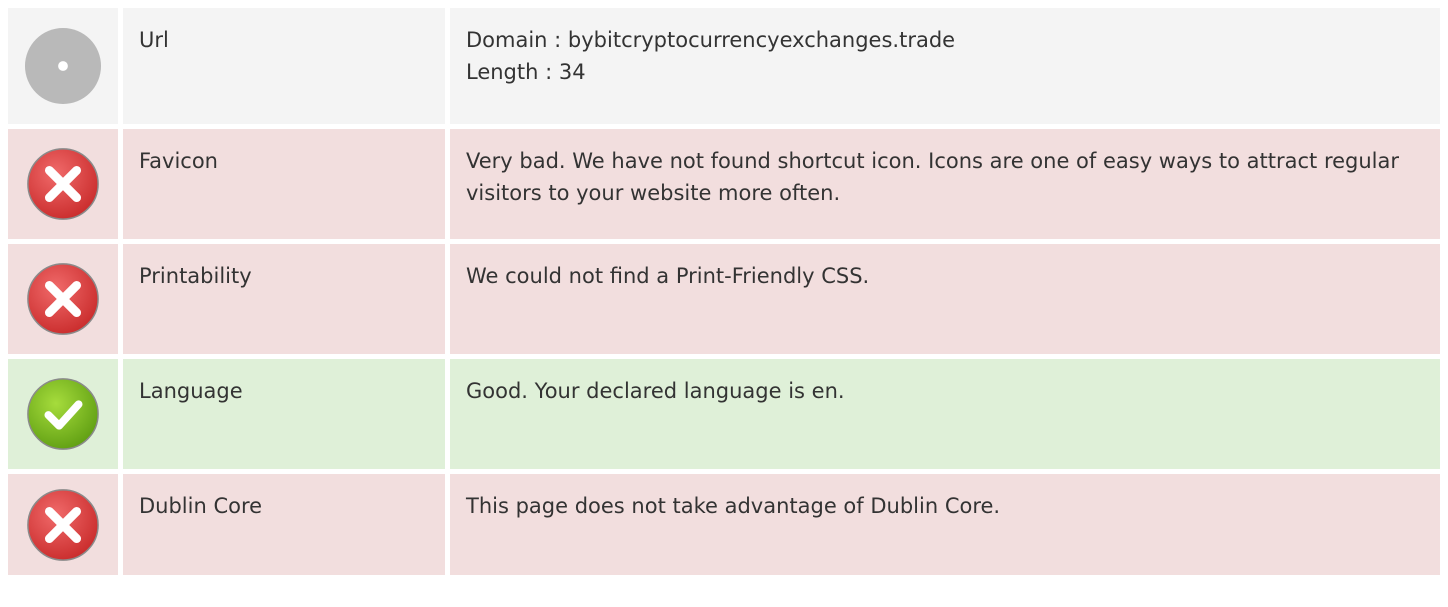 Image resolution: width=1448 pixels, height=607 pixels. I want to click on row-value: Good. Your declared language is en., so click(945, 414).